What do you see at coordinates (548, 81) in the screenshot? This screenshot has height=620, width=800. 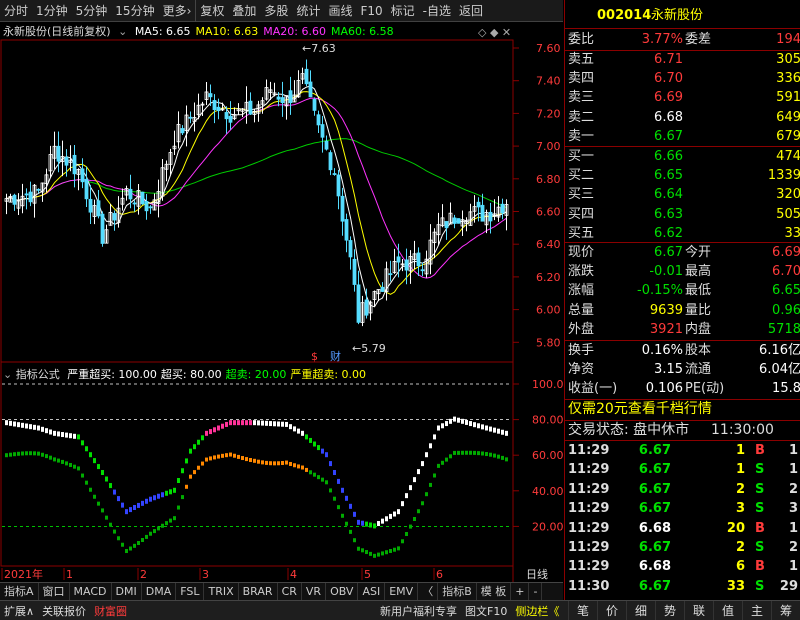 I see `price-tick-1: 7.40` at bounding box center [548, 81].